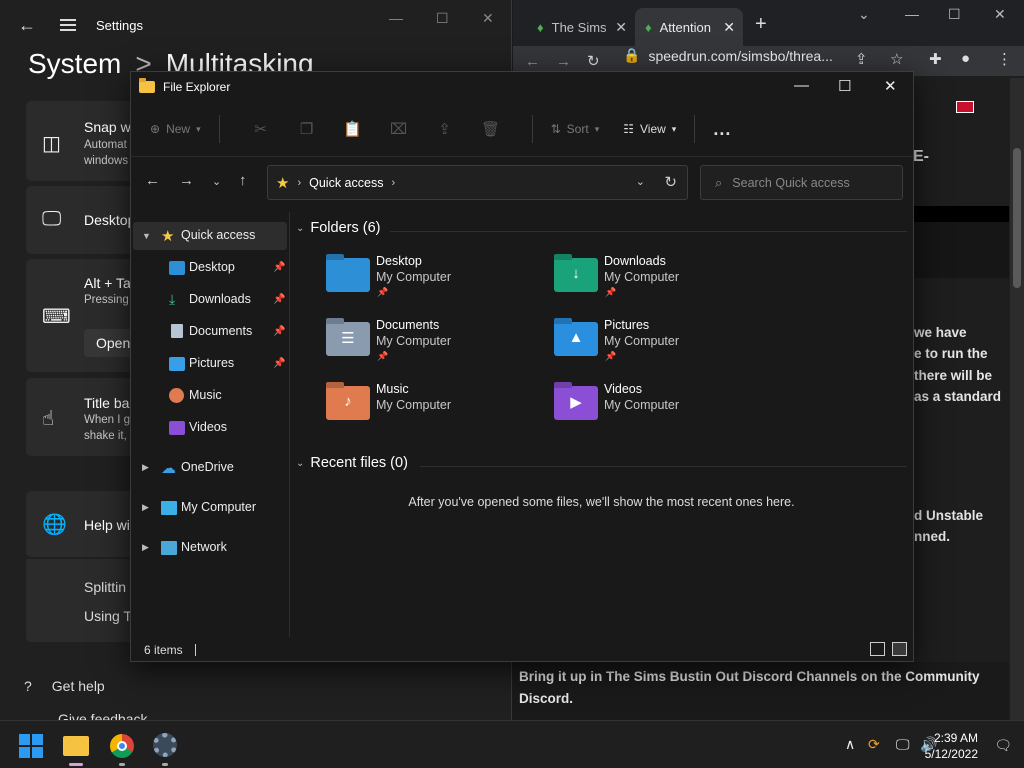 The image size is (1024, 768). I want to click on folder-documents: ☰ Documents My Computer 📌, so click(436, 344).